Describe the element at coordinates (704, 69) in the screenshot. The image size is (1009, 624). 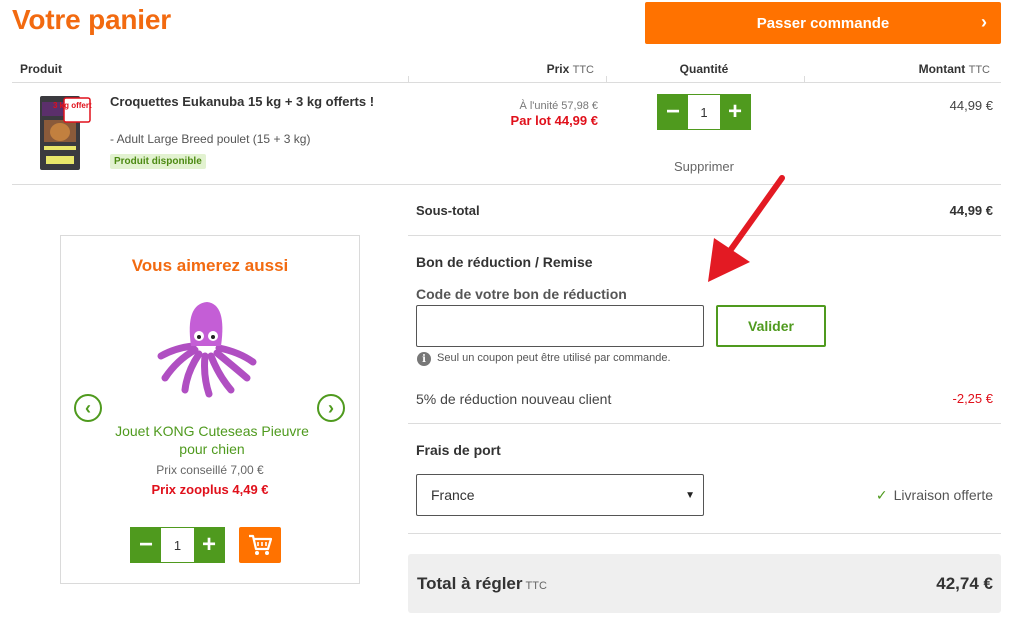
I see `column-header-quantity: Quantité` at that location.